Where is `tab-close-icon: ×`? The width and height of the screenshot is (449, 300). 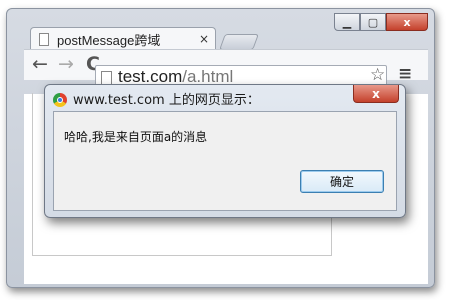
tab-close-icon: × is located at coordinates (204, 39).